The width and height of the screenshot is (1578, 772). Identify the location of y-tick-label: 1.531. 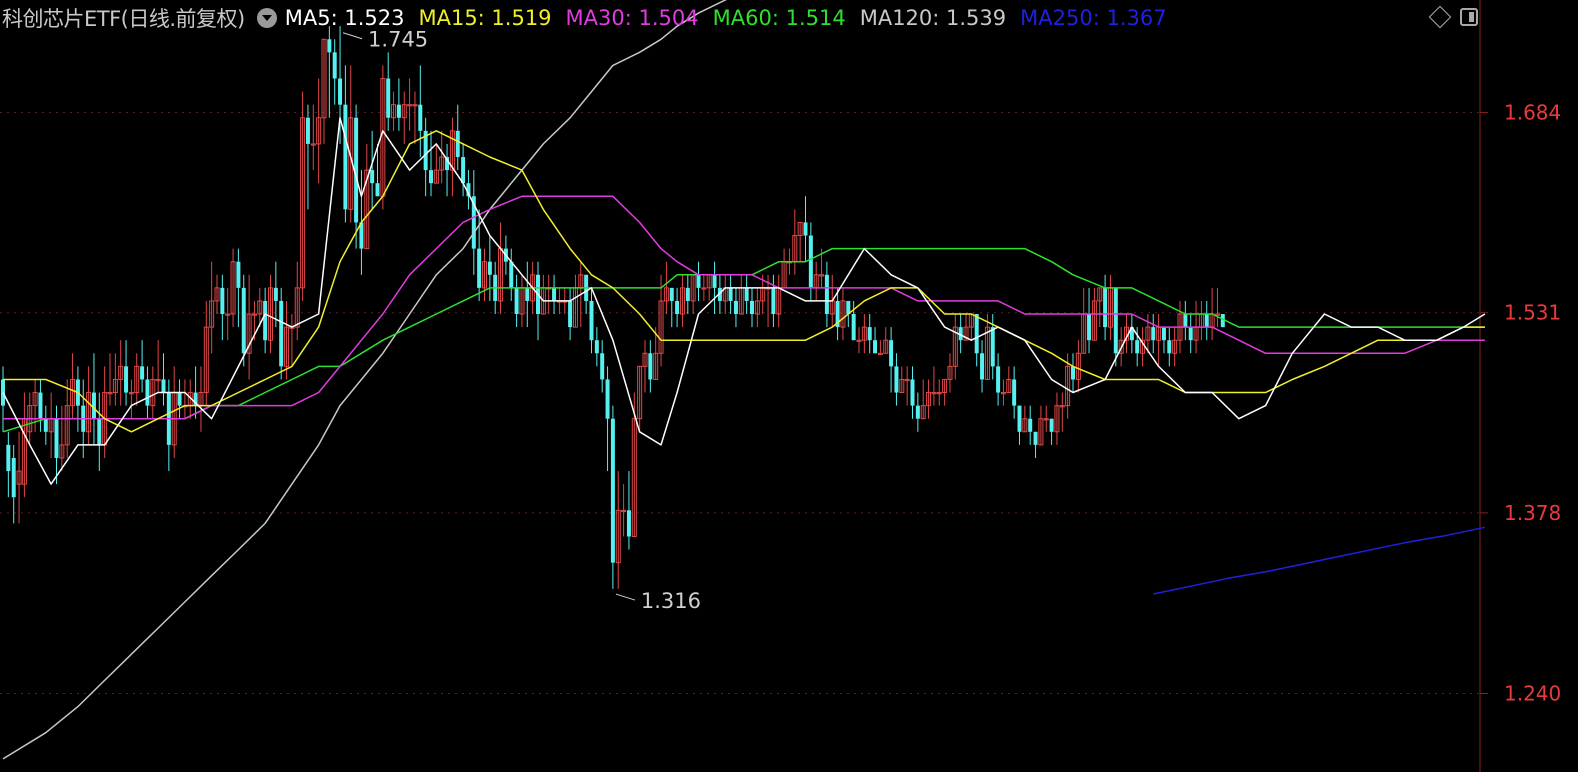
(1532, 313).